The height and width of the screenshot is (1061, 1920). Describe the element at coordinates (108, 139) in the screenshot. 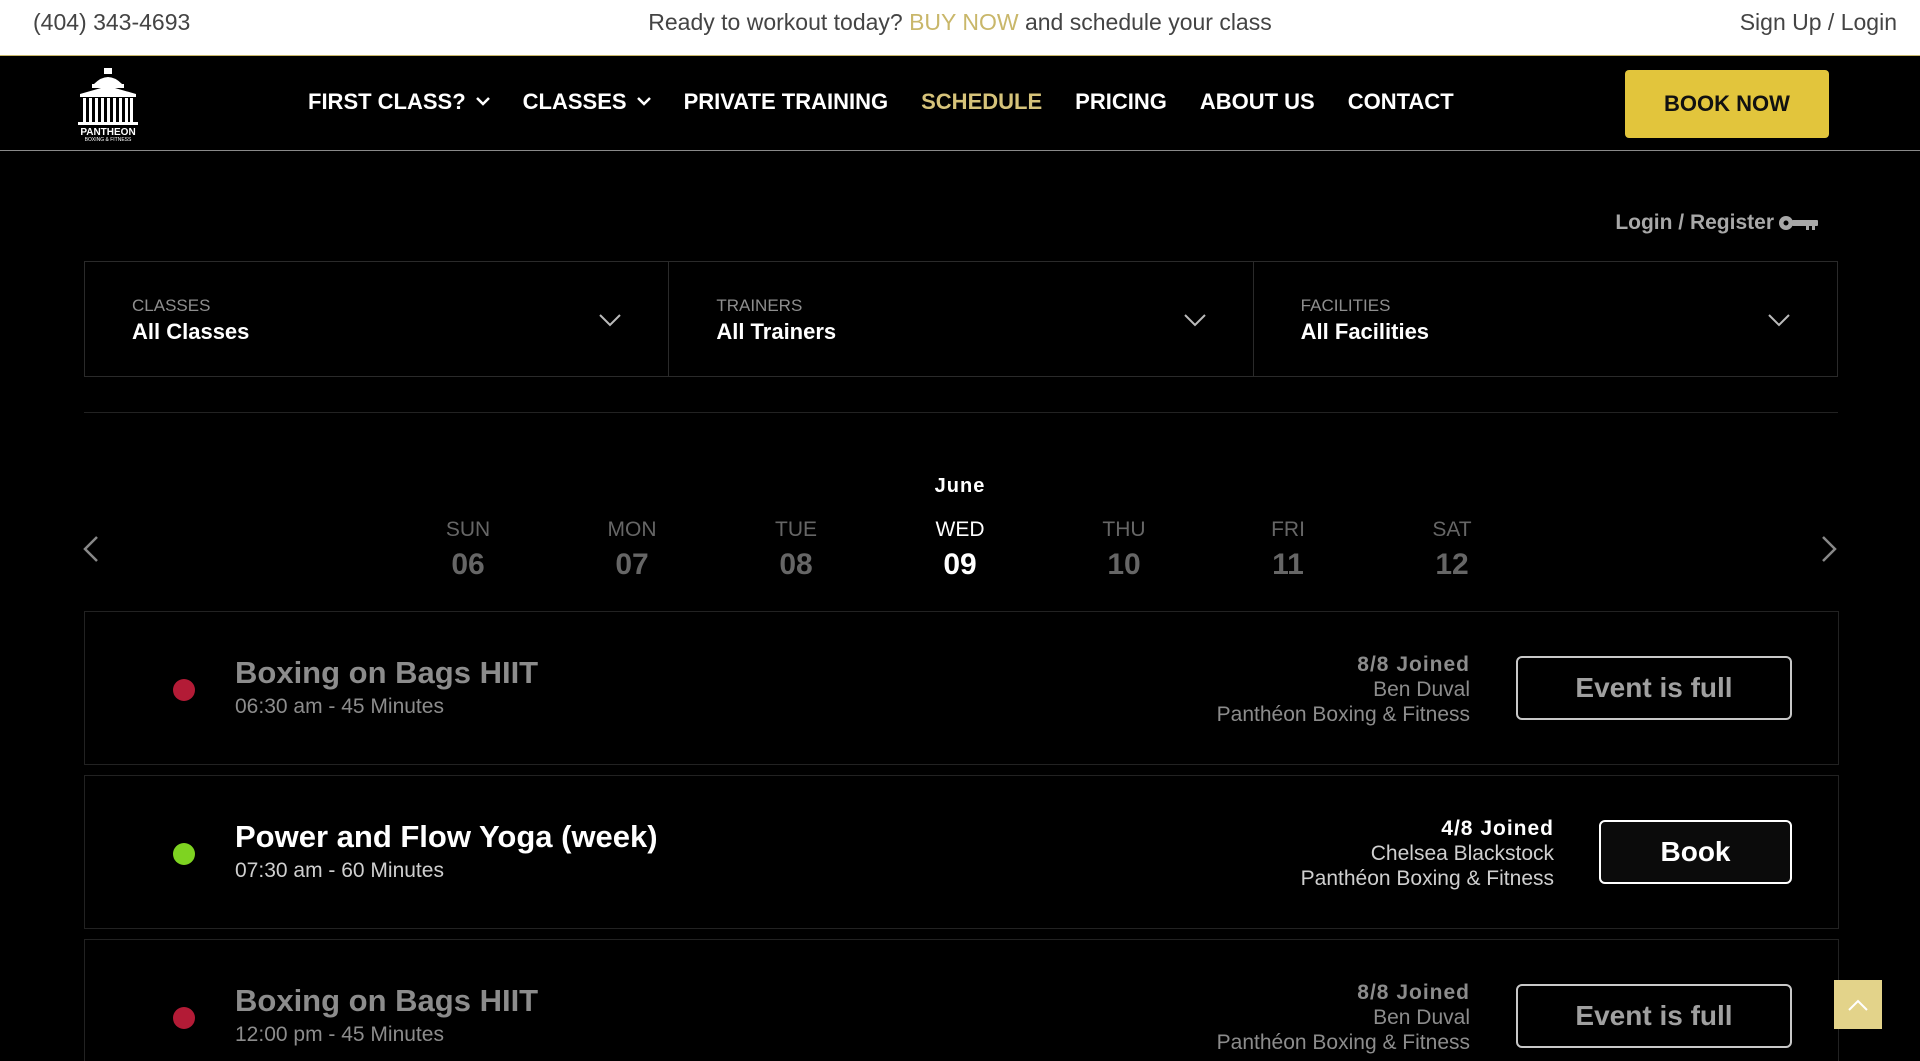

I see `svg-text: BOXING & FITNESS` at that location.